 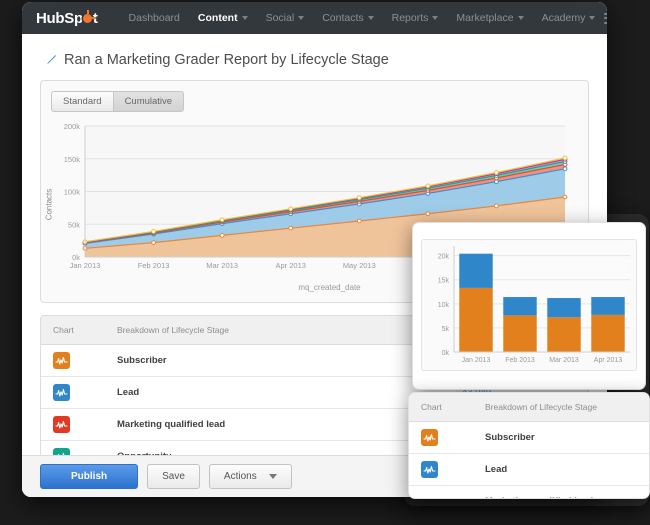 I want to click on float-table-body: Subscriber Lead Marketing qualified lead, so click(x=529, y=460).